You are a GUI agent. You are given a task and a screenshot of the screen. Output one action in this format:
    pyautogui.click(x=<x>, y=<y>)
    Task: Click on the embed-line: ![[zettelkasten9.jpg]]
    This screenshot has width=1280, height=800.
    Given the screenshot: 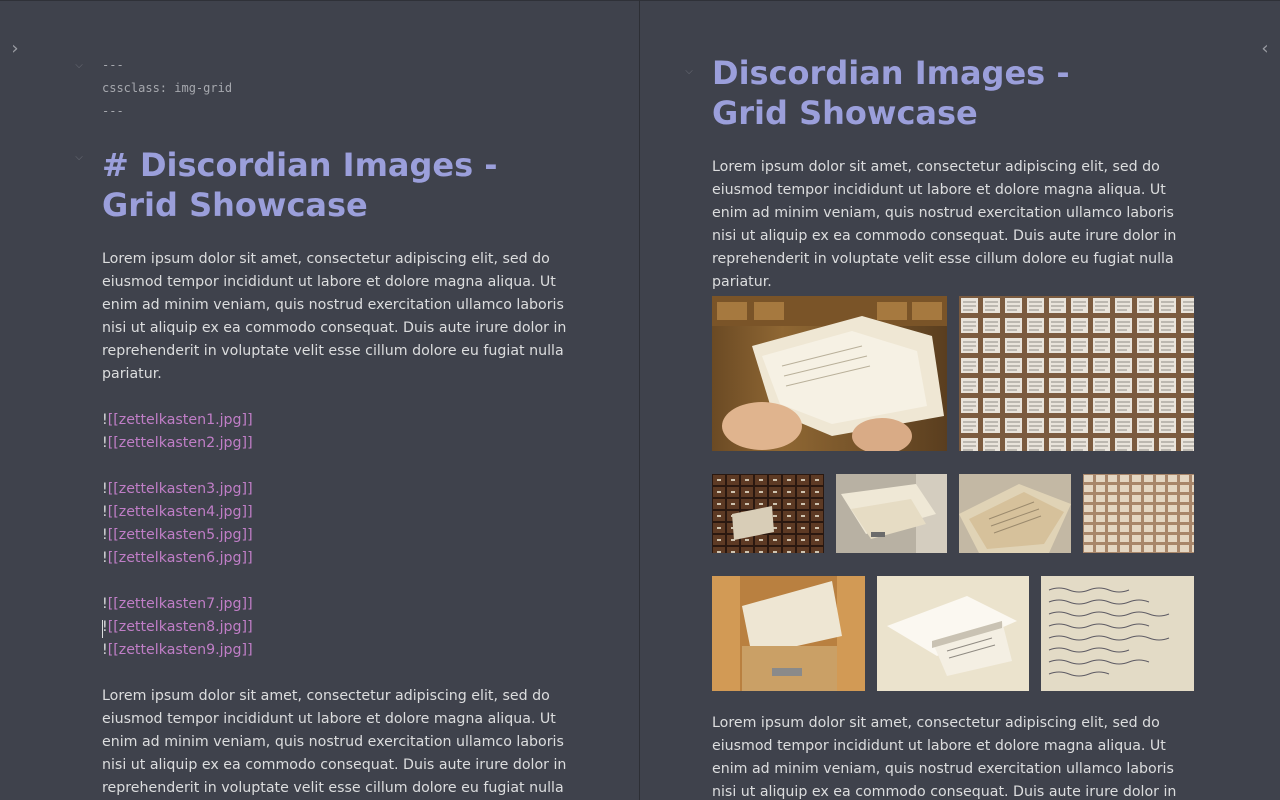 What is the action you would take?
    pyautogui.click(x=177, y=650)
    